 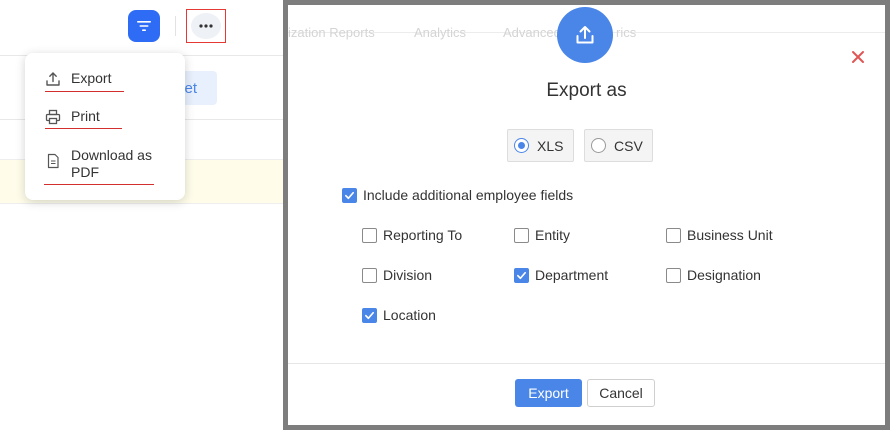 What do you see at coordinates (553, 235) in the screenshot?
I see `checkbox-label: Entity` at bounding box center [553, 235].